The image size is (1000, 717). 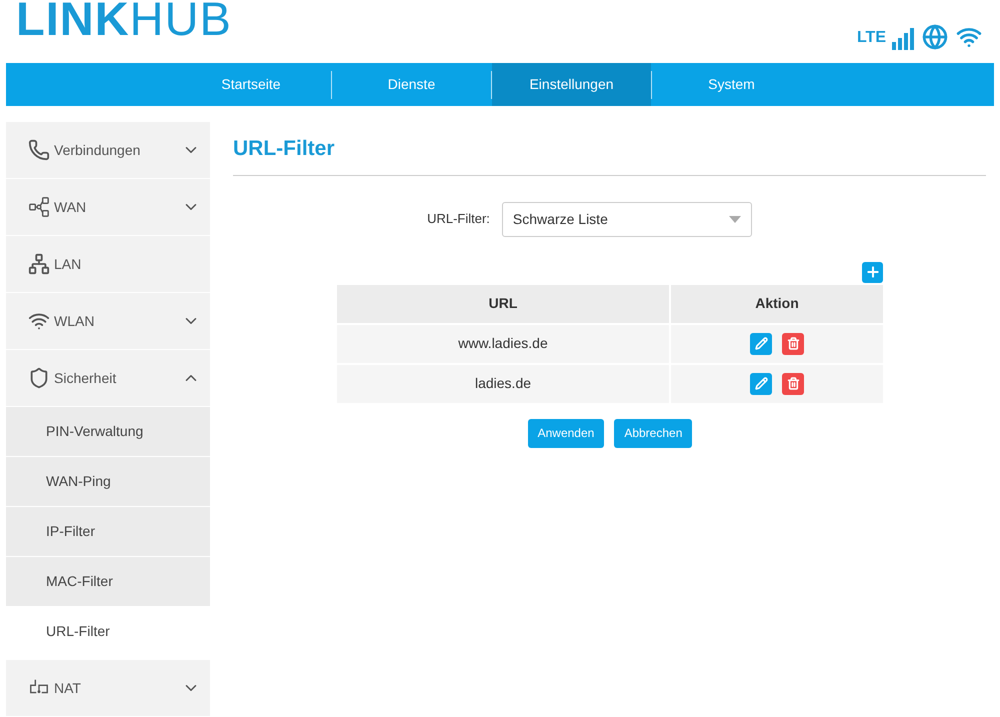 What do you see at coordinates (871, 38) in the screenshot?
I see `network-type: LTE` at bounding box center [871, 38].